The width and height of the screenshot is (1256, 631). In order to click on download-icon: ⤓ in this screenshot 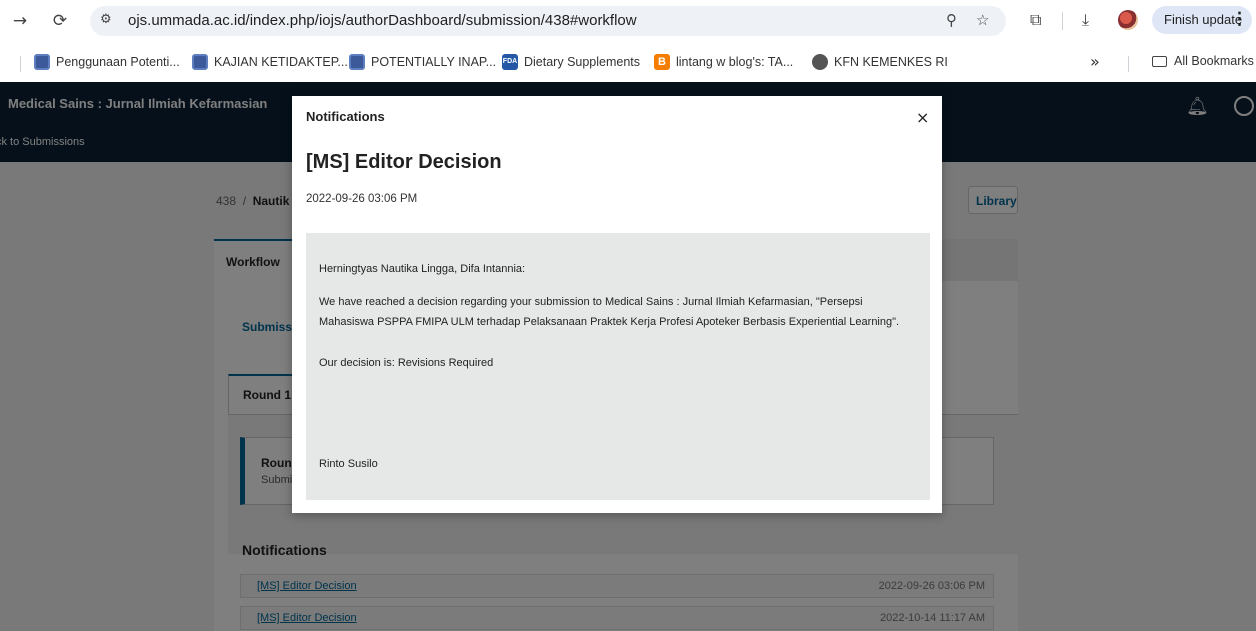, I will do `click(1085, 20)`.